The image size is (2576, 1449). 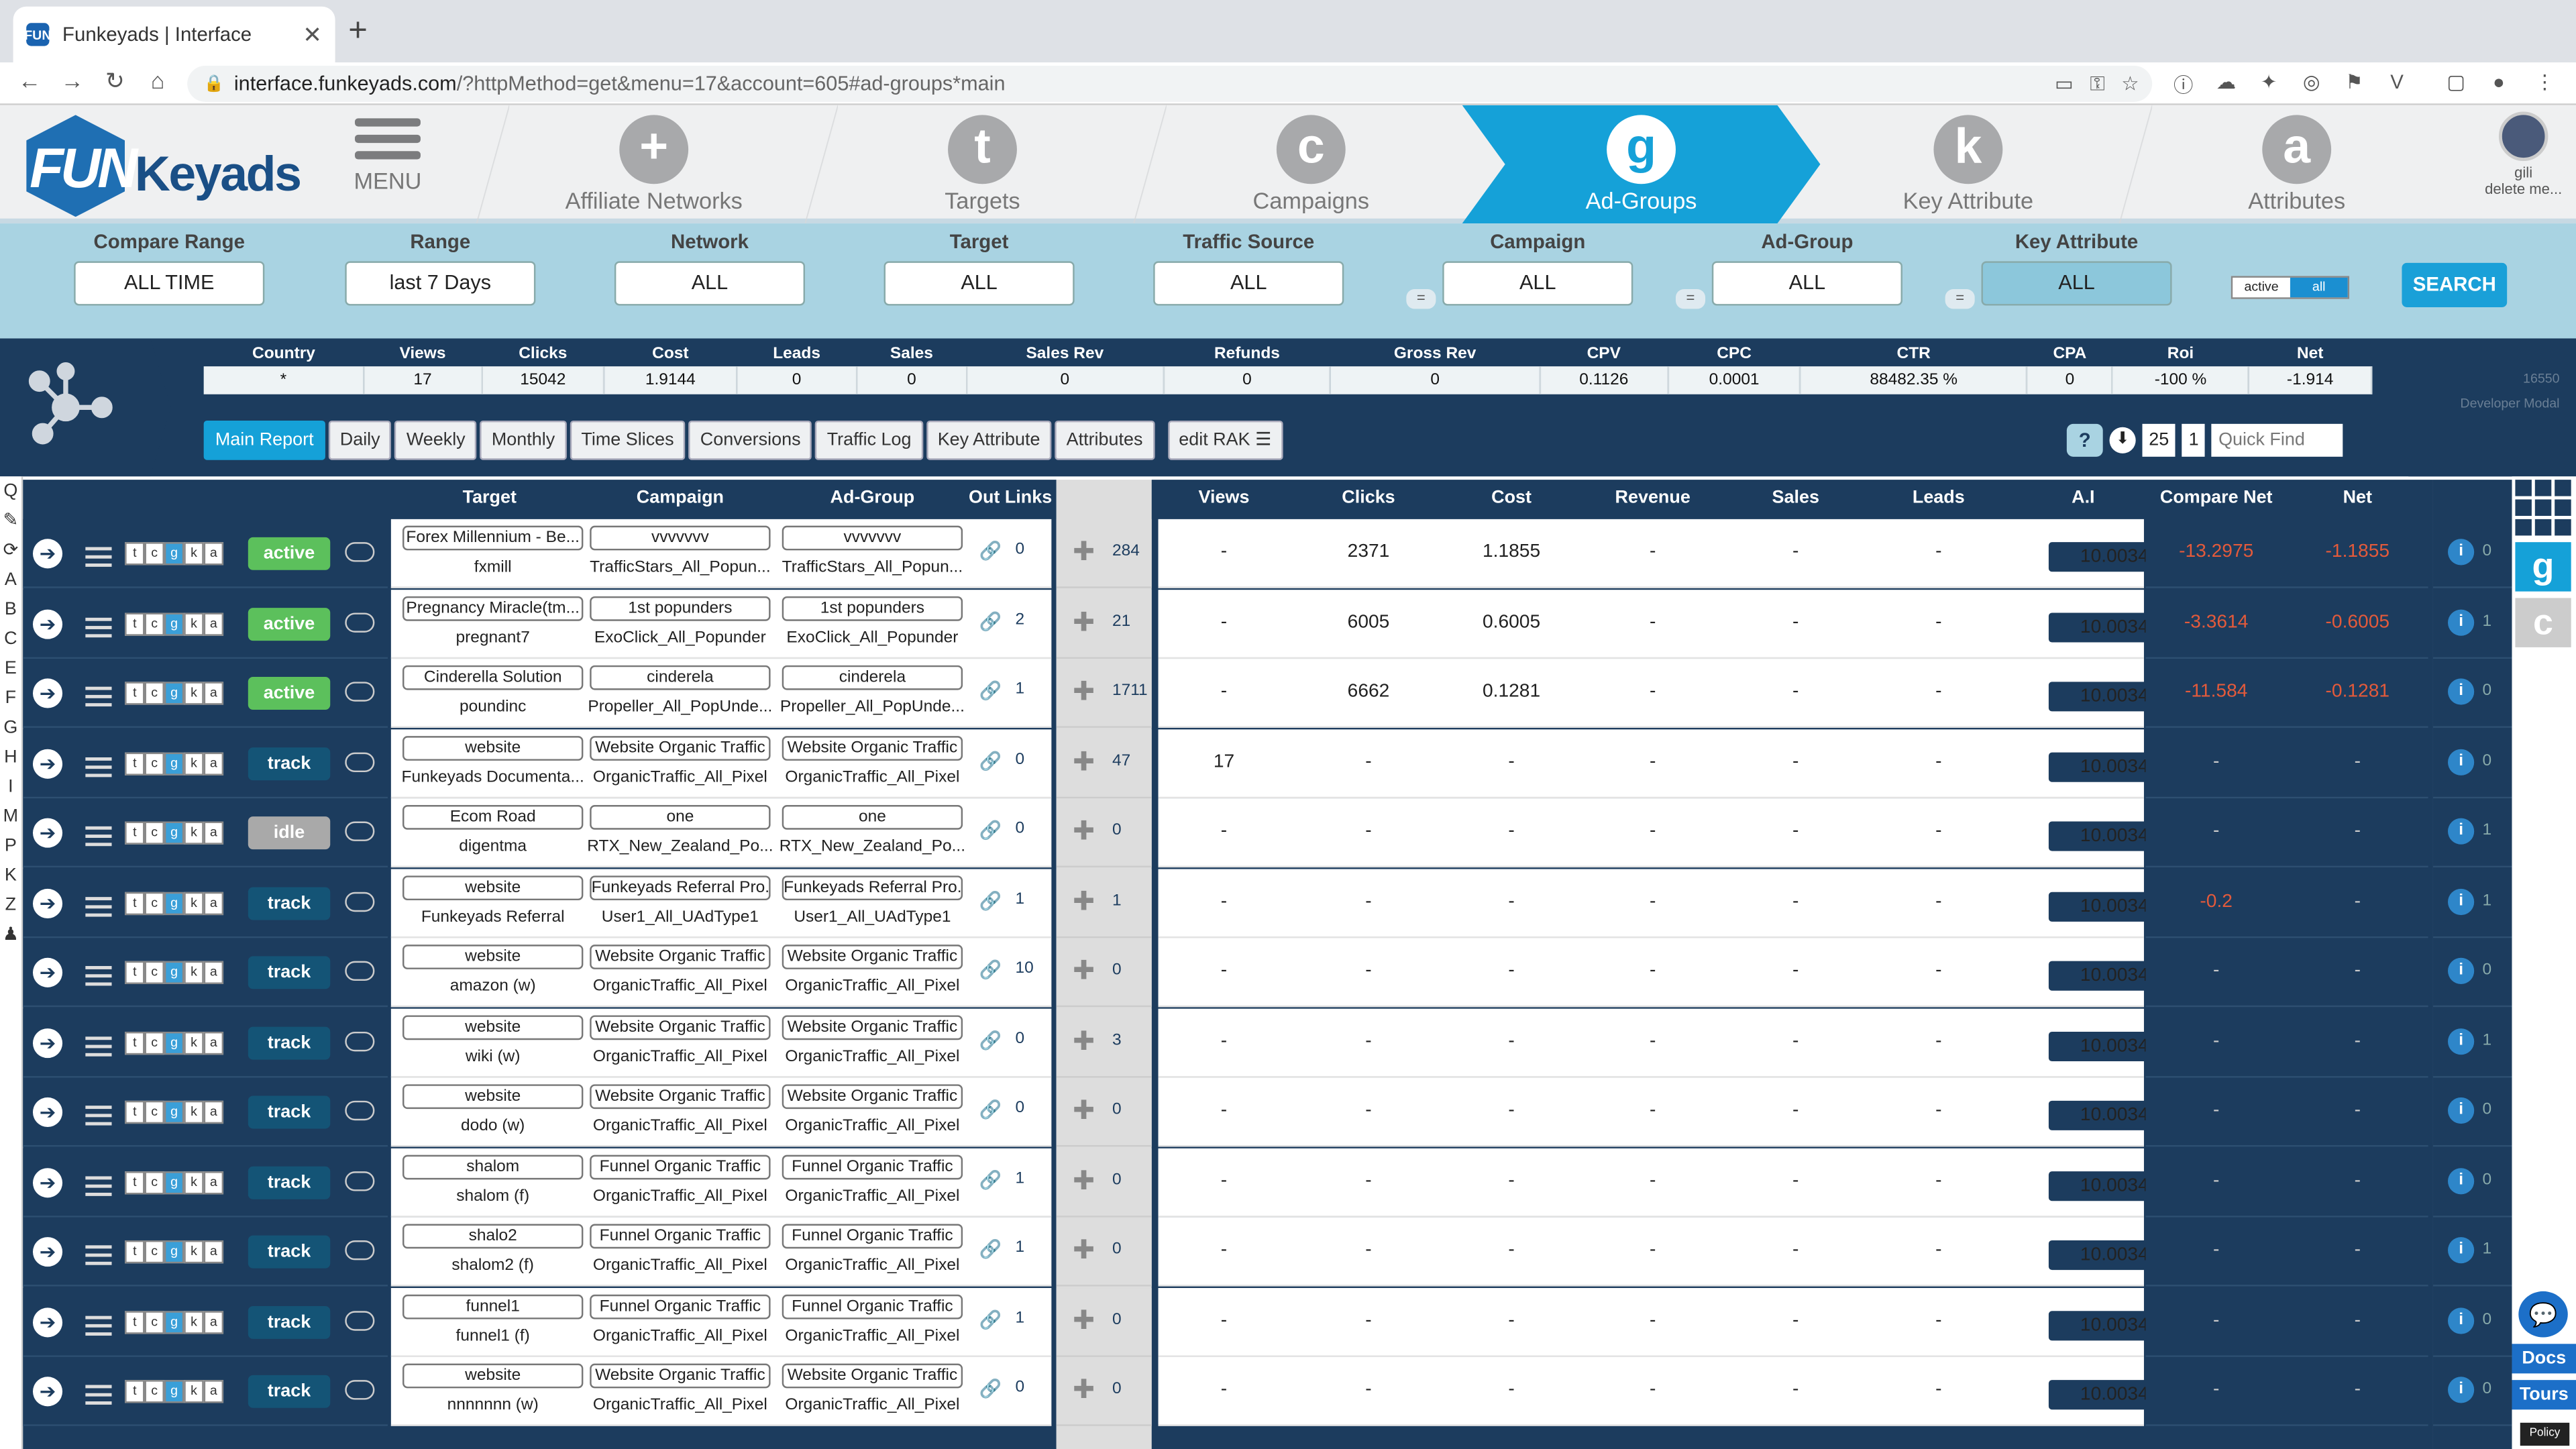 What do you see at coordinates (72, 80) in the screenshot?
I see `forward-icon: →` at bounding box center [72, 80].